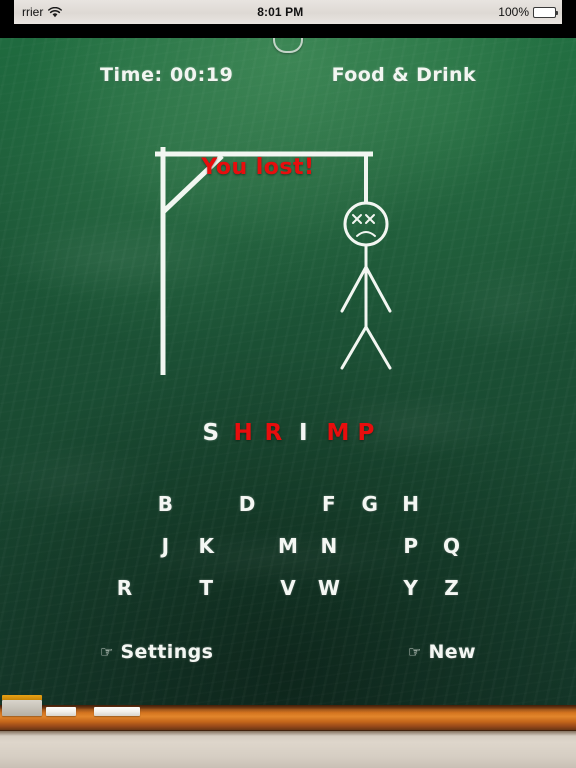  I want to click on new-game-button-label: New, so click(452, 652).